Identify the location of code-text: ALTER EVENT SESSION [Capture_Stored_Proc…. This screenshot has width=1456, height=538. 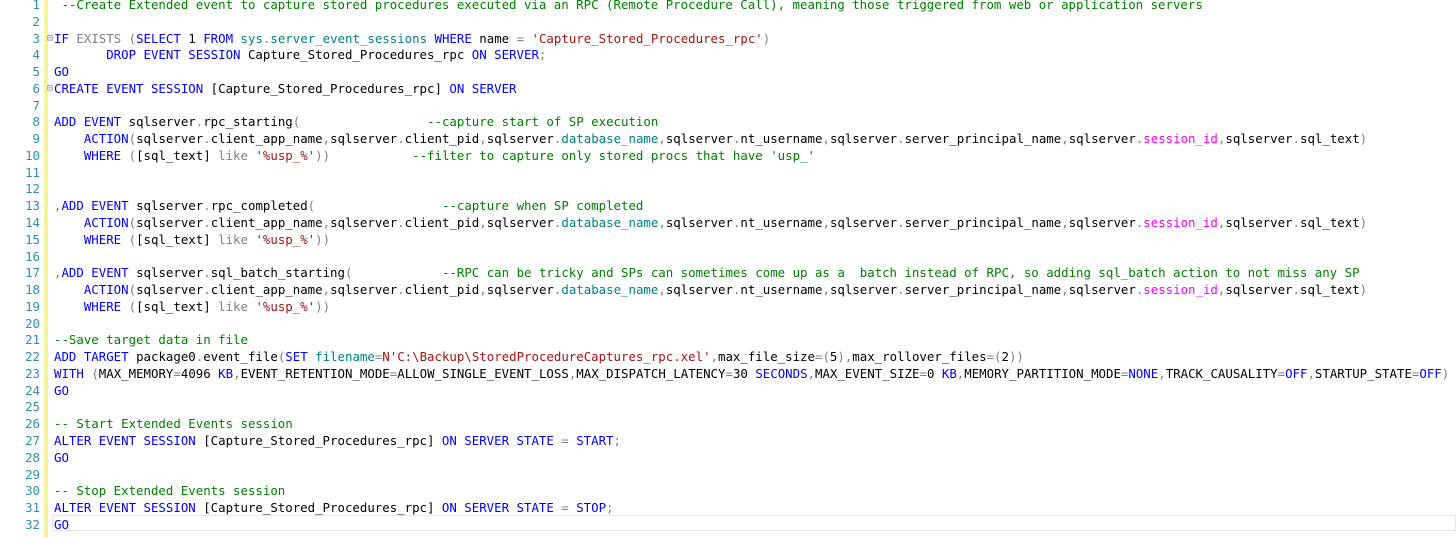
(334, 508).